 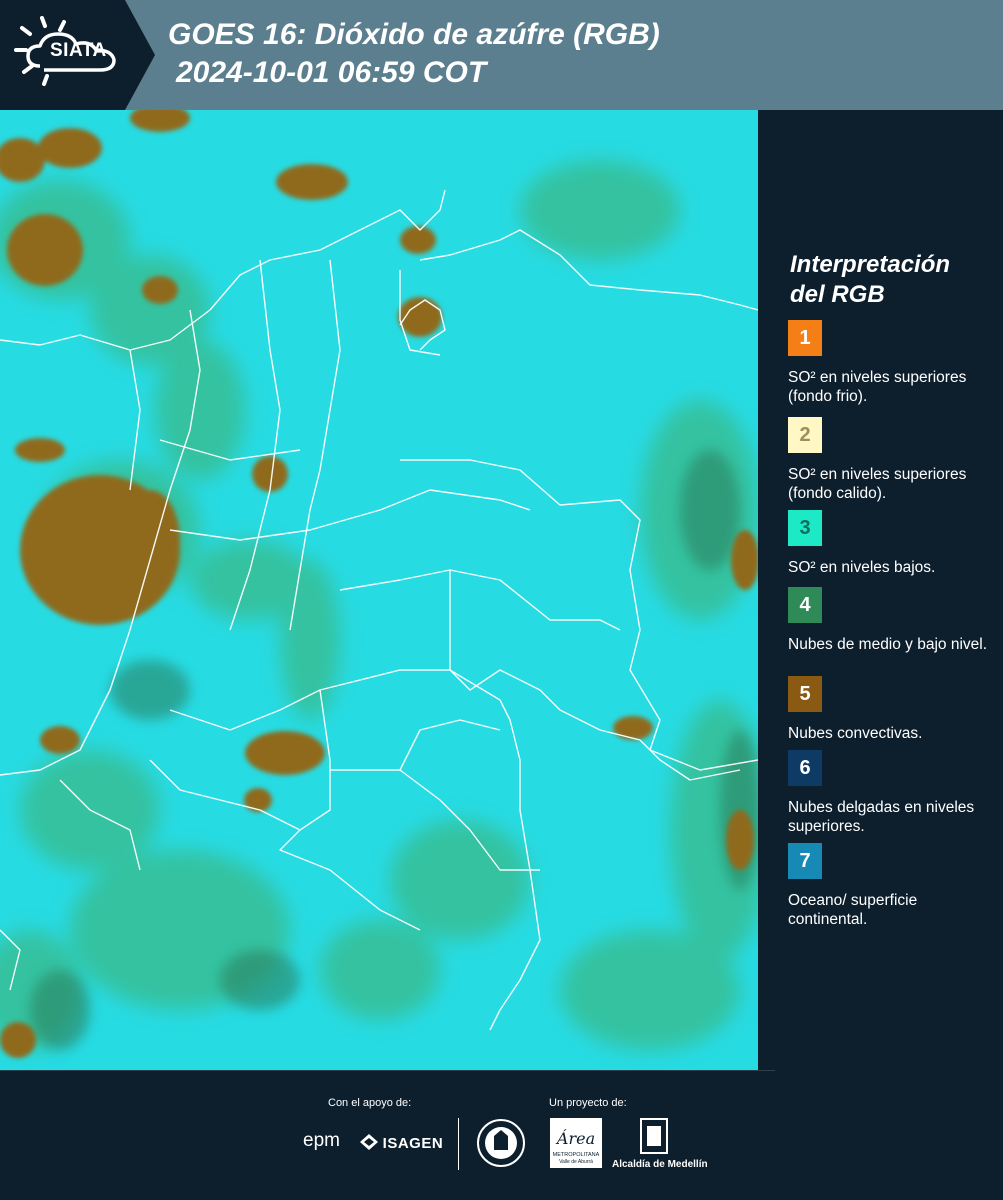 What do you see at coordinates (387, 1070) in the screenshot?
I see `footer-divider` at bounding box center [387, 1070].